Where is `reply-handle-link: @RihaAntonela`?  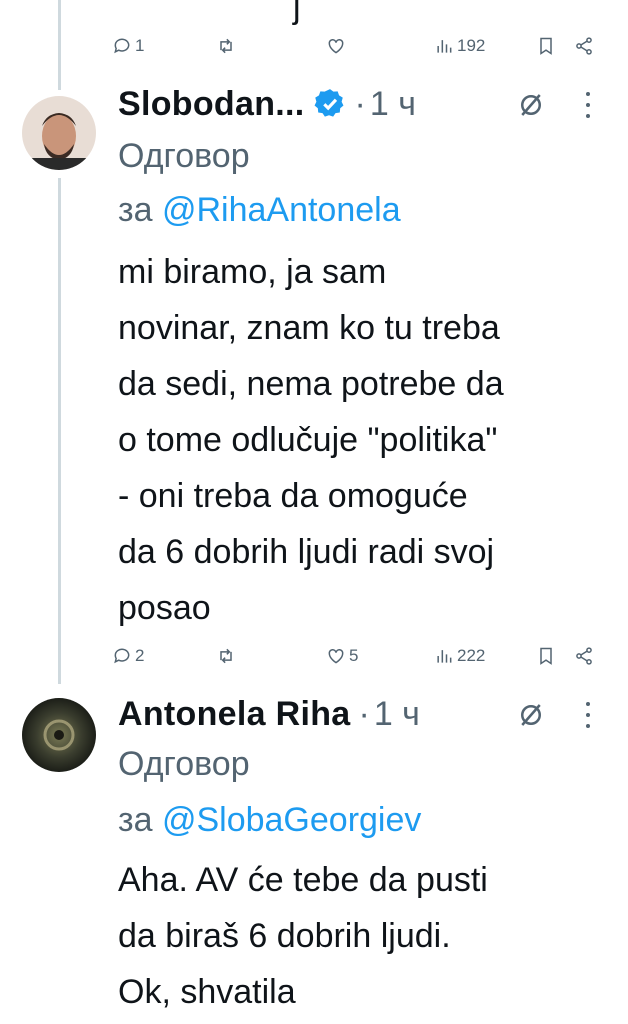
reply-handle-link: @RihaAntonela is located at coordinates (281, 210).